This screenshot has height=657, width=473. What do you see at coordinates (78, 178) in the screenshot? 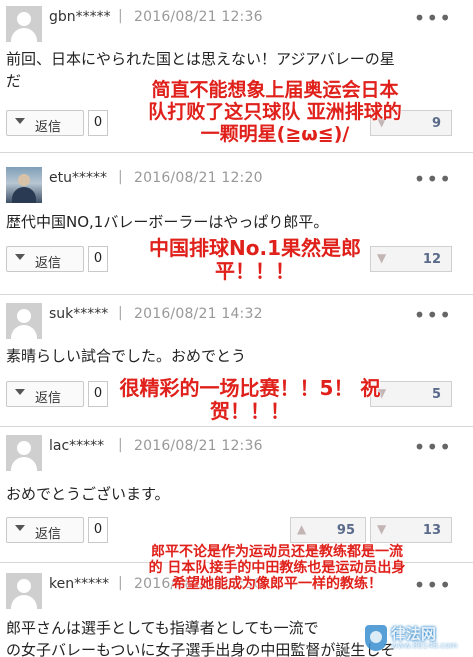
I see `username: etu*****` at bounding box center [78, 178].